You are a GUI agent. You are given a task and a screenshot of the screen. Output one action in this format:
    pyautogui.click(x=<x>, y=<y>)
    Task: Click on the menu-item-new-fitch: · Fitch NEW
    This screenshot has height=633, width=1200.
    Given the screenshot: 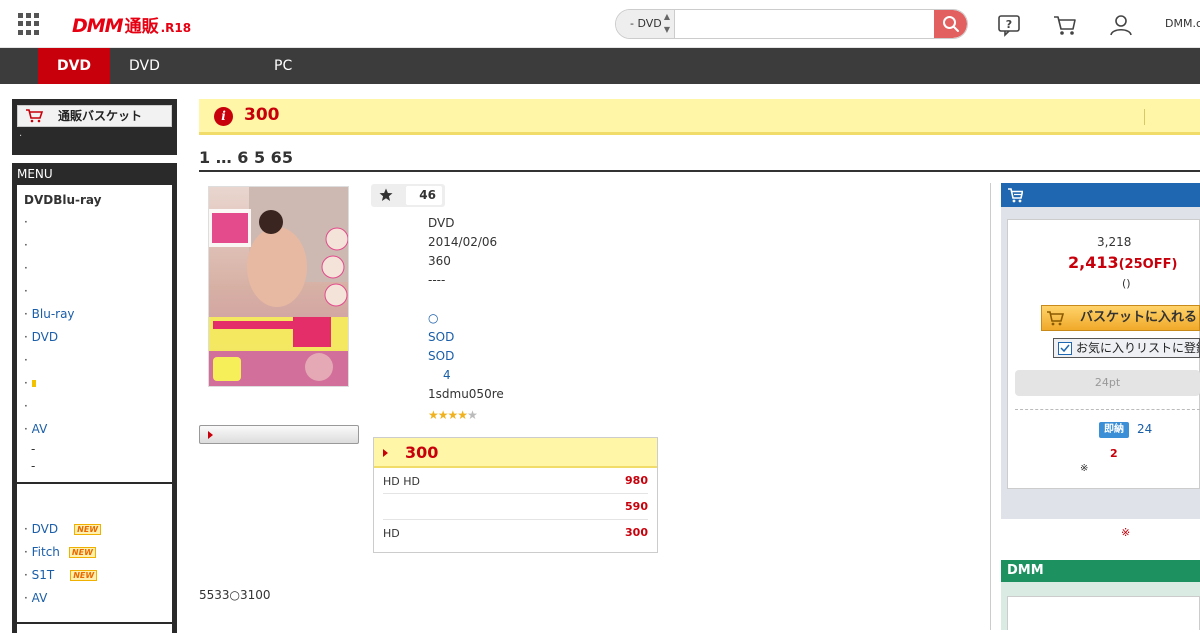 What is the action you would take?
    pyautogui.click(x=94, y=552)
    